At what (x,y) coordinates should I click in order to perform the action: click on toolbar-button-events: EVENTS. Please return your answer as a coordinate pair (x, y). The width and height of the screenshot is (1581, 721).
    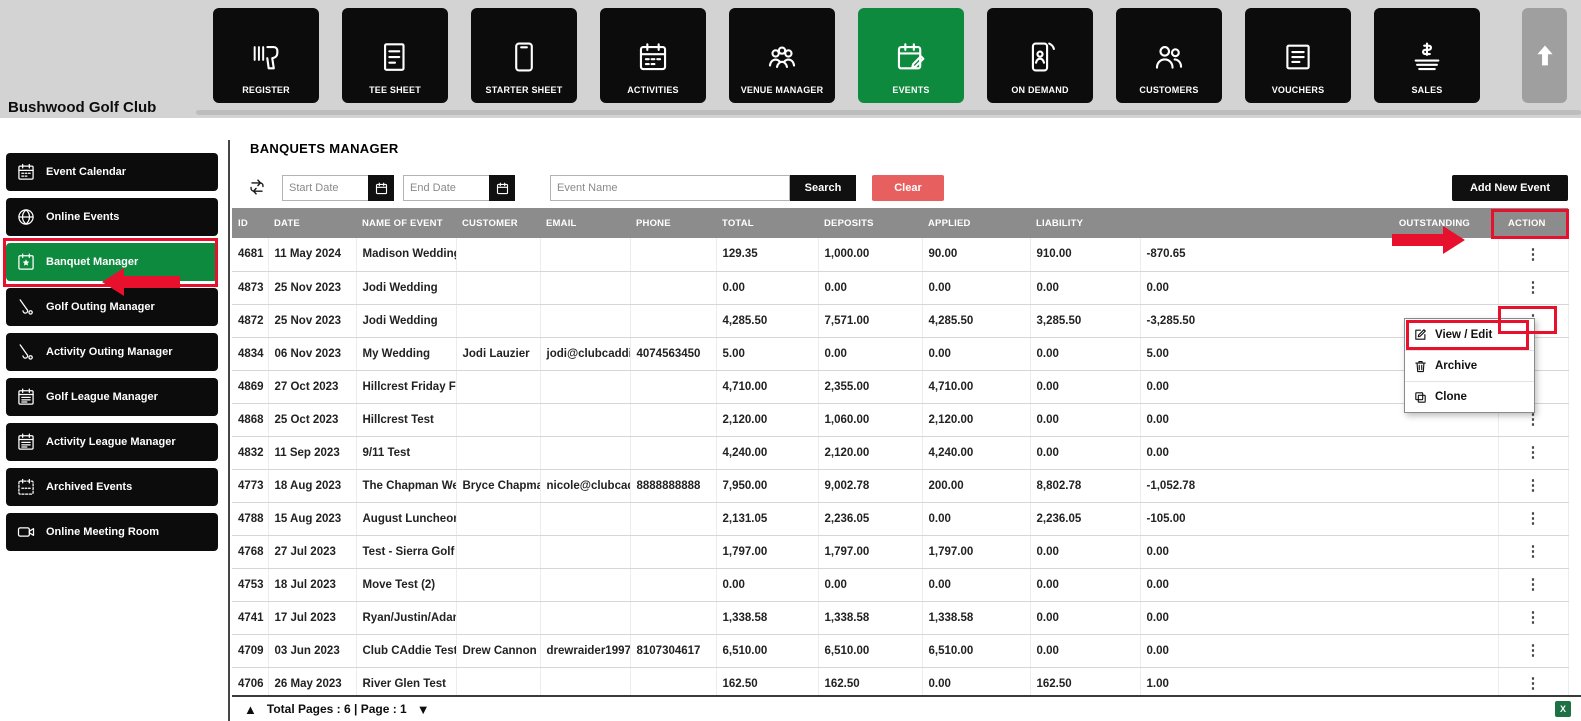
    Looking at the image, I should click on (911, 55).